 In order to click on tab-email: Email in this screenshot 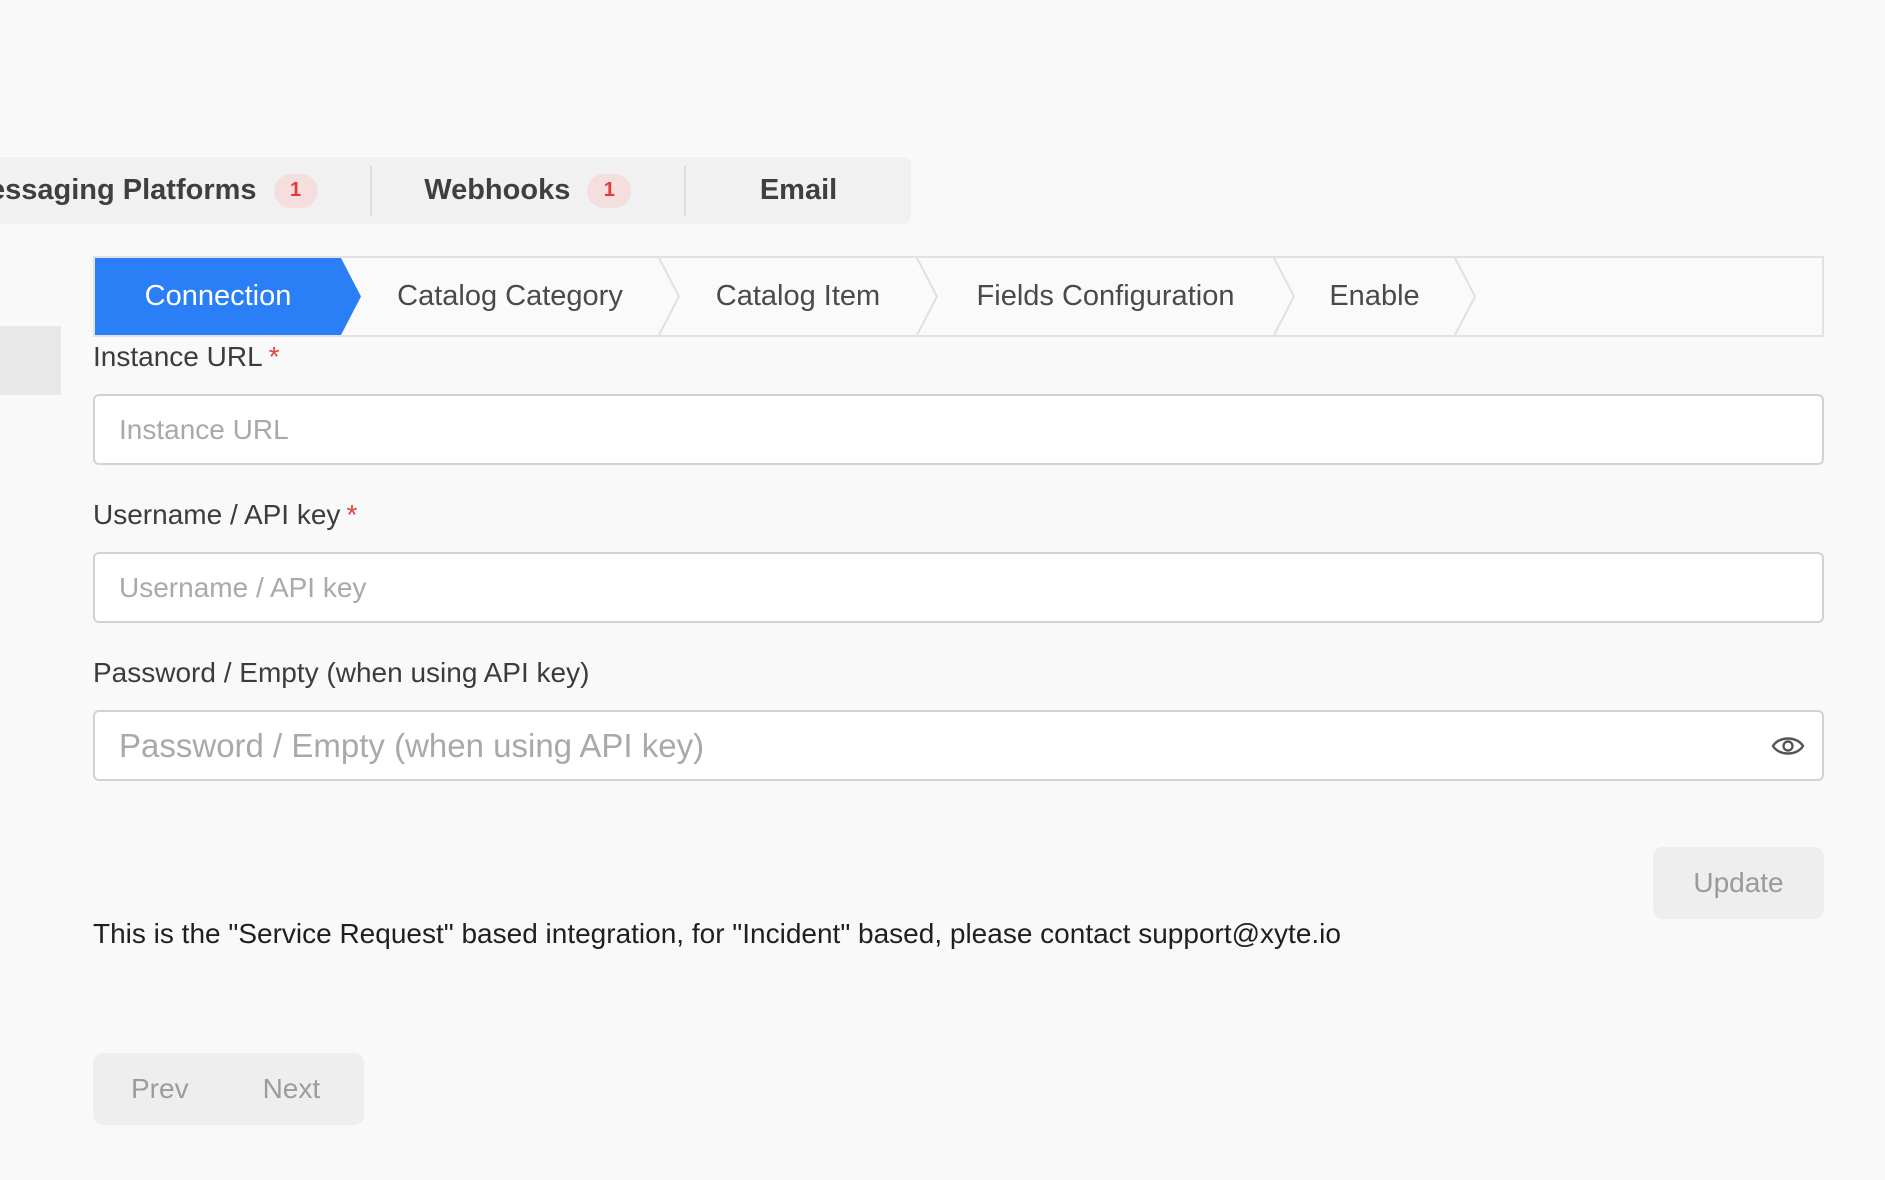, I will do `click(798, 190)`.